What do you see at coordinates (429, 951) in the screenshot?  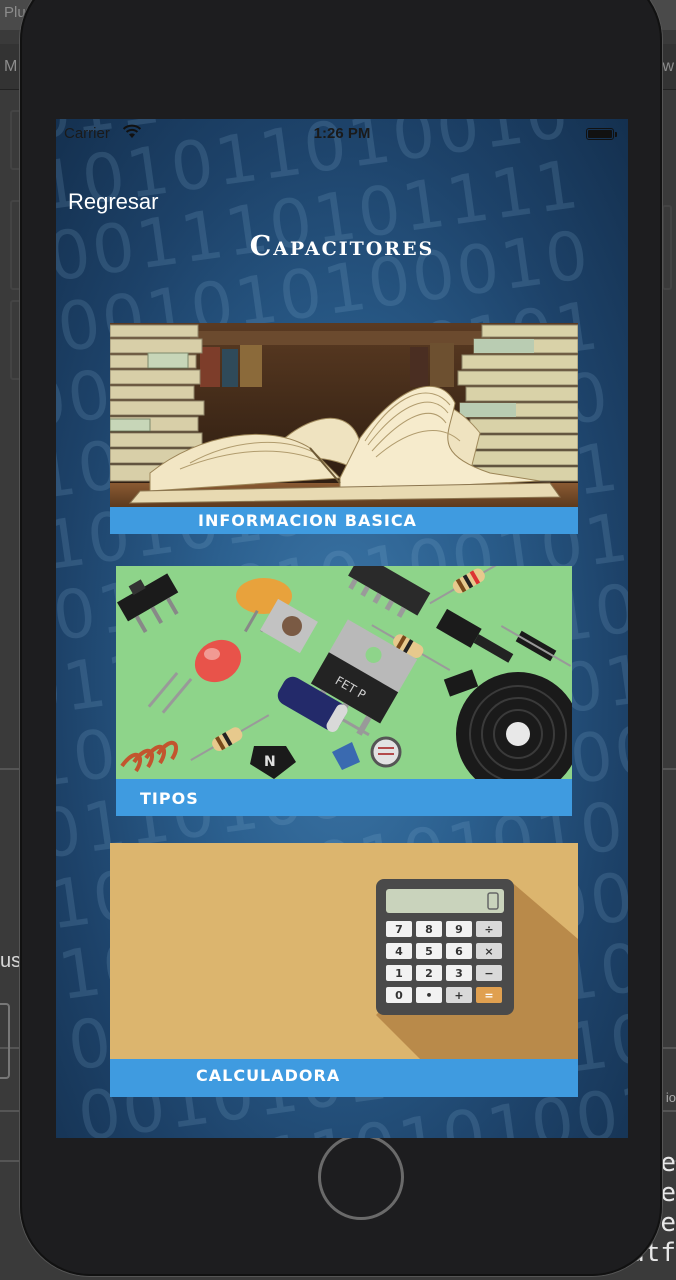 I see `svg-text: 5` at bounding box center [429, 951].